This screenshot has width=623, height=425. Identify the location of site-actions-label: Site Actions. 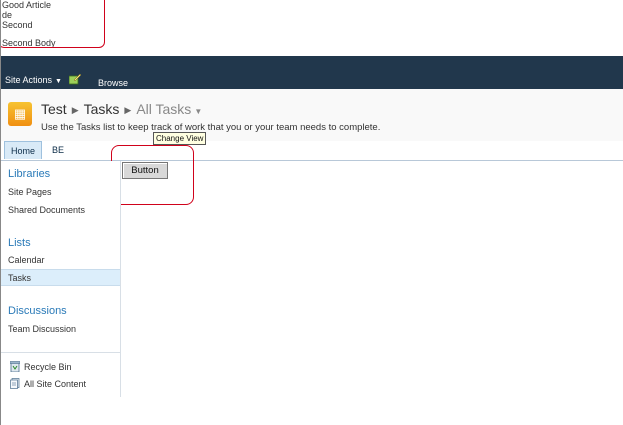
(29, 80).